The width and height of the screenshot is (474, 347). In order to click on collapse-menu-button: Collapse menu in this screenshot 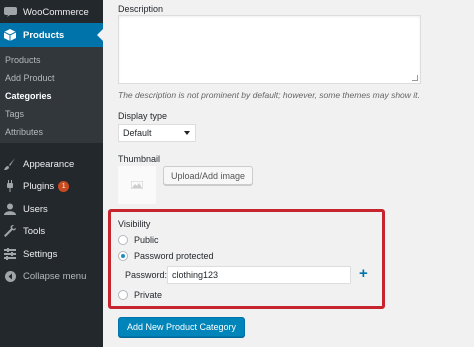, I will do `click(51, 276)`.